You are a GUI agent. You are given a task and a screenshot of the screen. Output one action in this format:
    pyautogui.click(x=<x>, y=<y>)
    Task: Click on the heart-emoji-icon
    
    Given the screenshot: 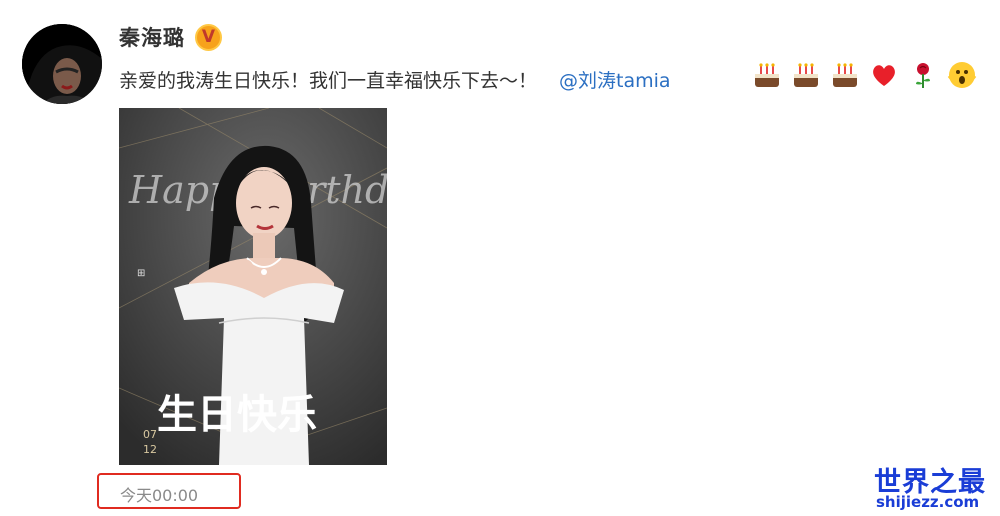 What is the action you would take?
    pyautogui.click(x=884, y=75)
    